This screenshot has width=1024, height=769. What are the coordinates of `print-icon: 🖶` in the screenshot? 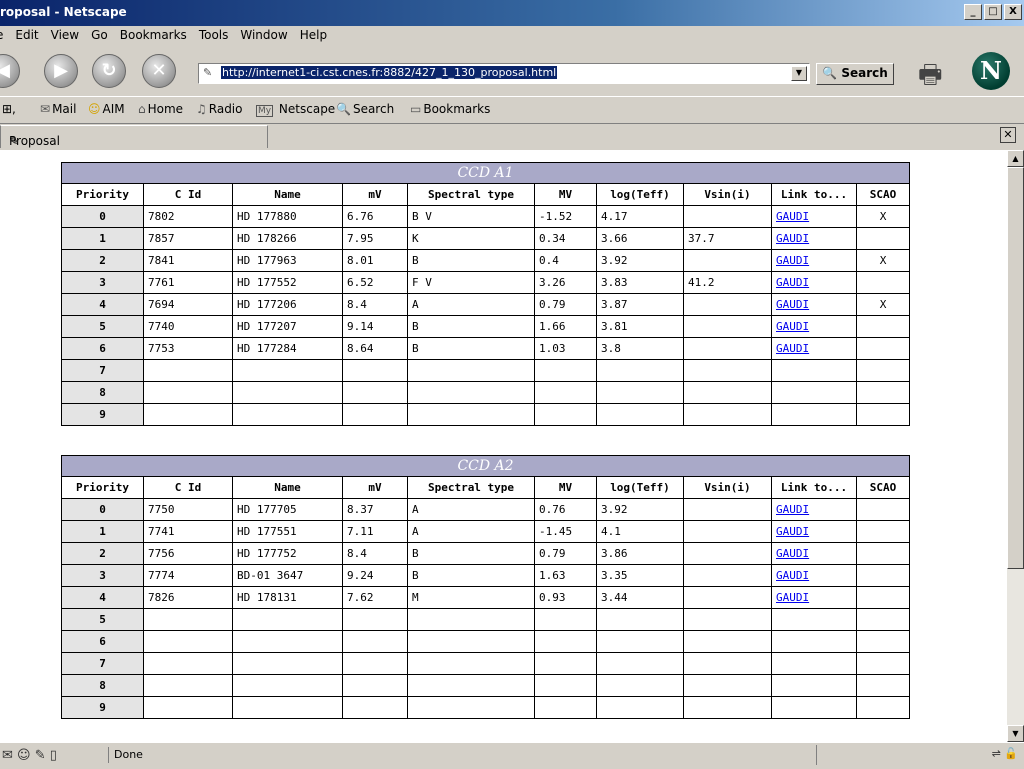 It's located at (930, 78).